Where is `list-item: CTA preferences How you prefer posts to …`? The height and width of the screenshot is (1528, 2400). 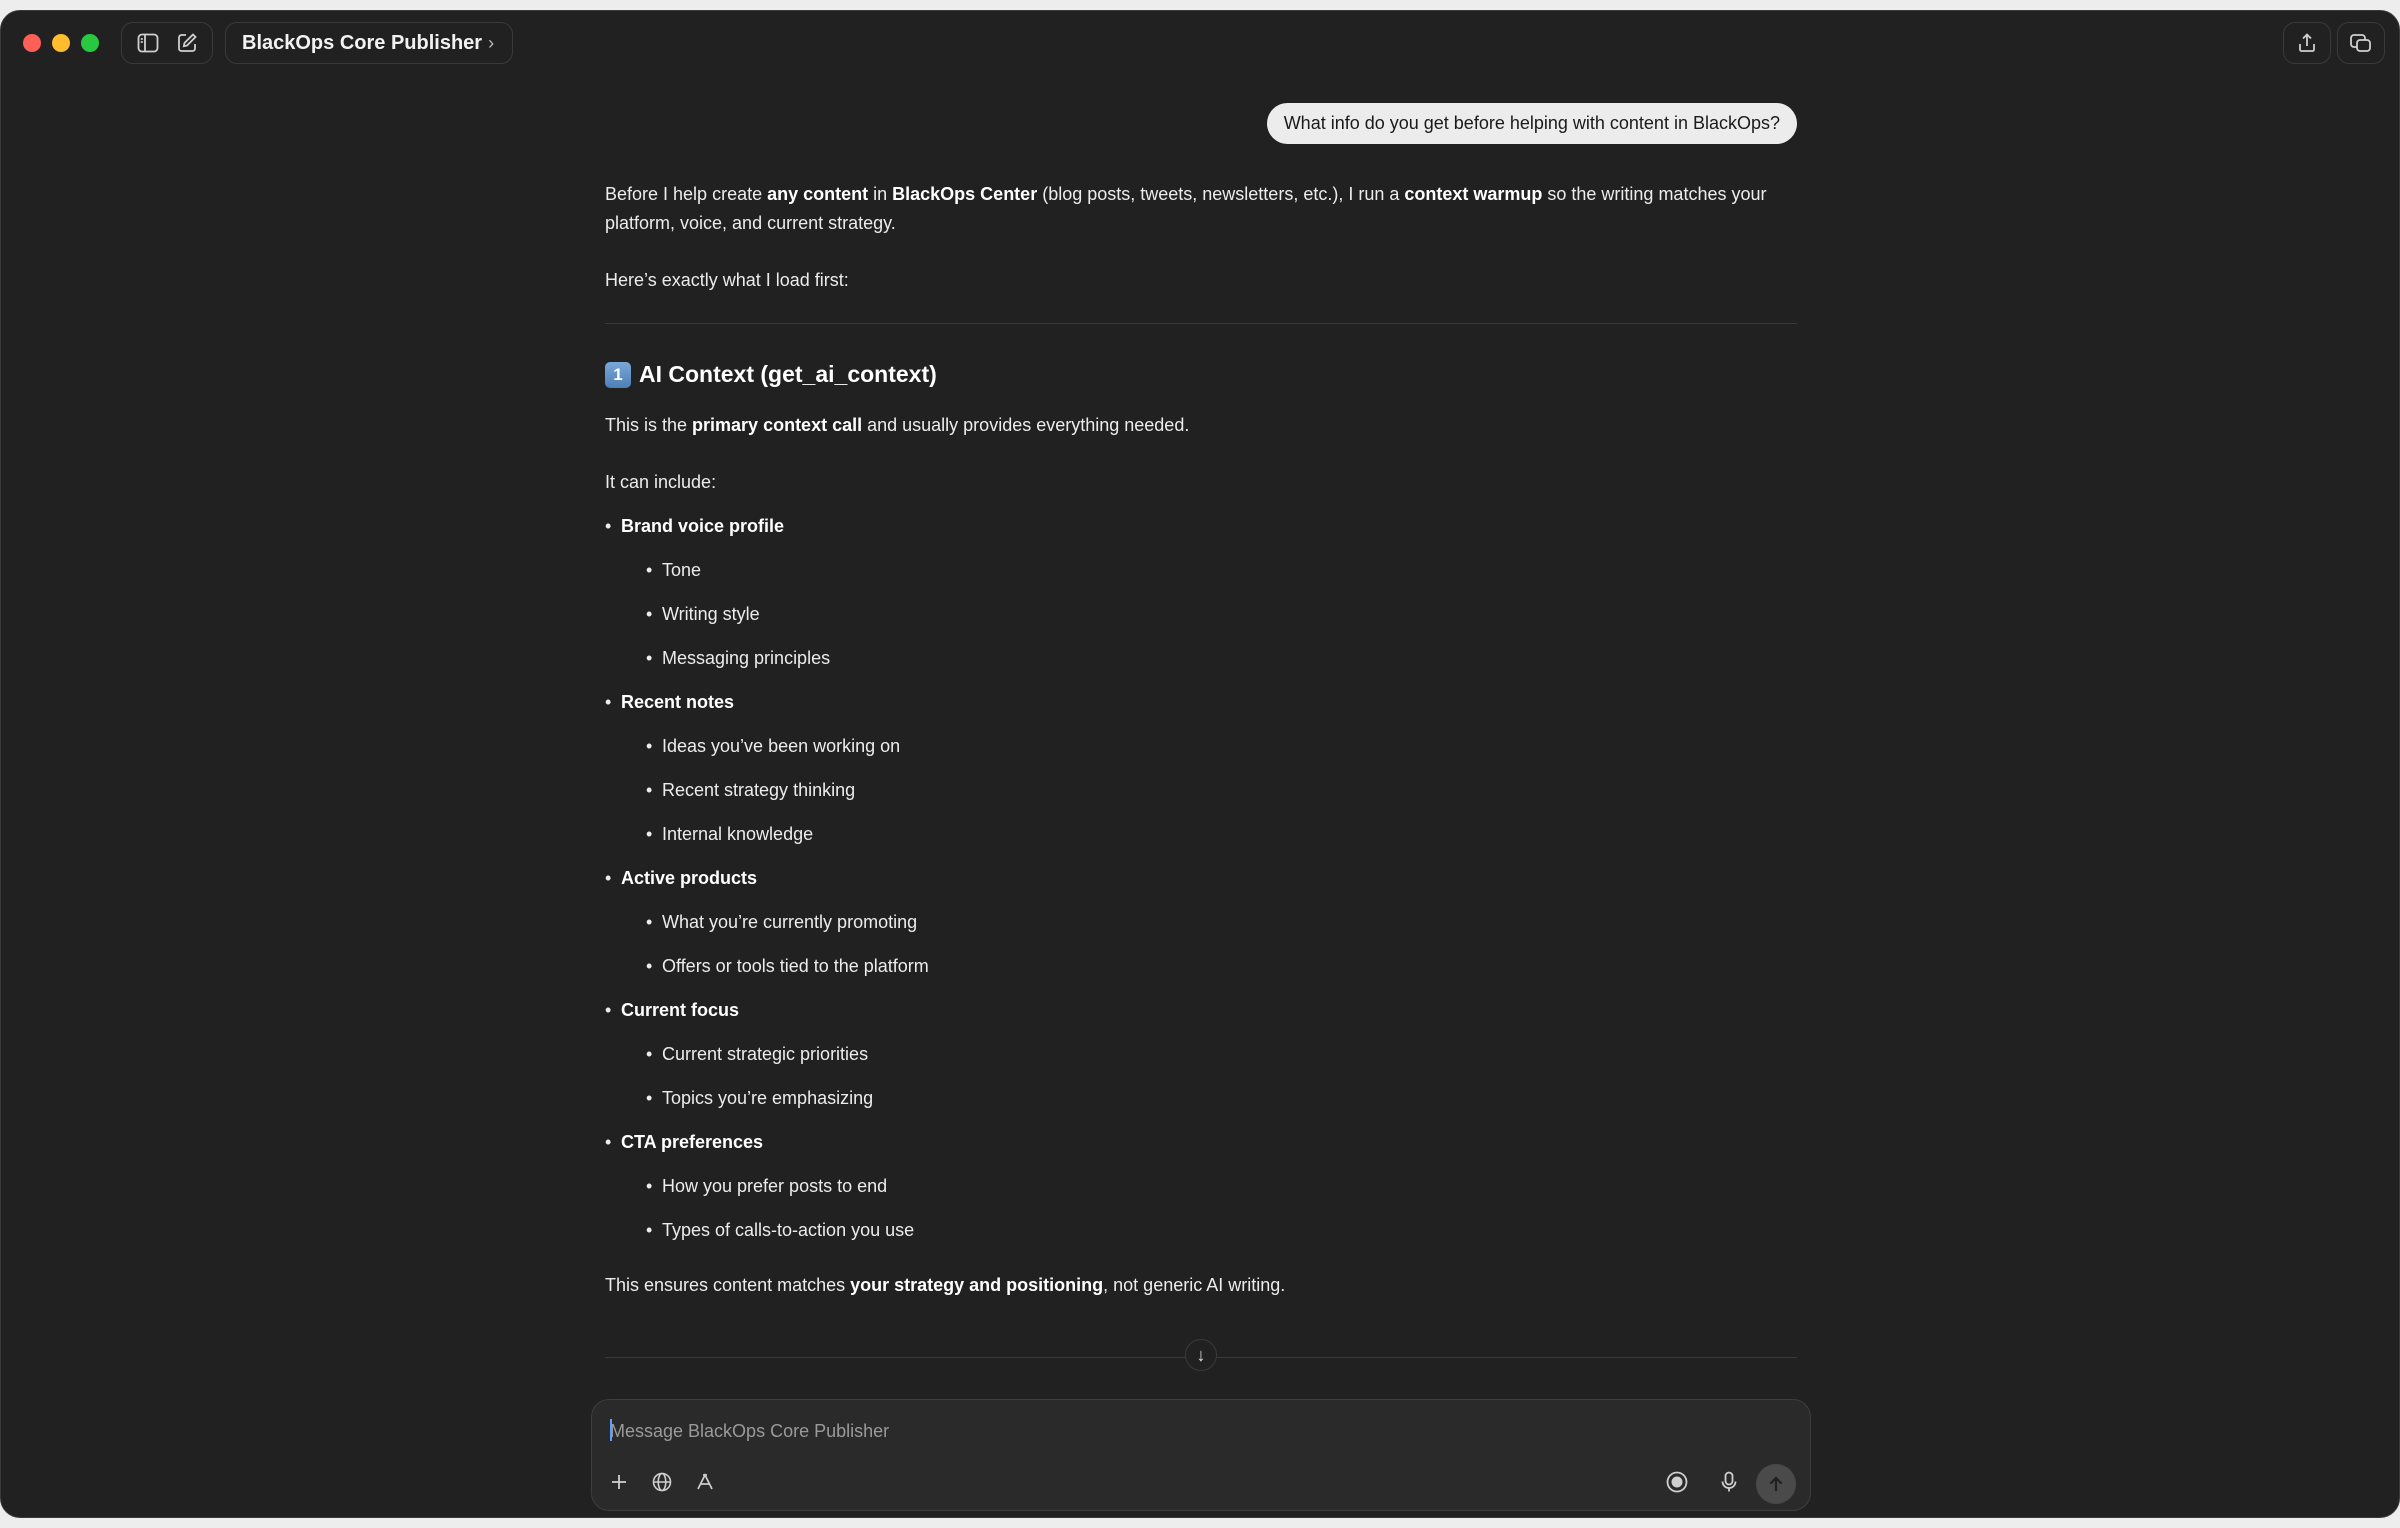 list-item: CTA preferences How you prefer posts to … is located at coordinates (1201, 1186).